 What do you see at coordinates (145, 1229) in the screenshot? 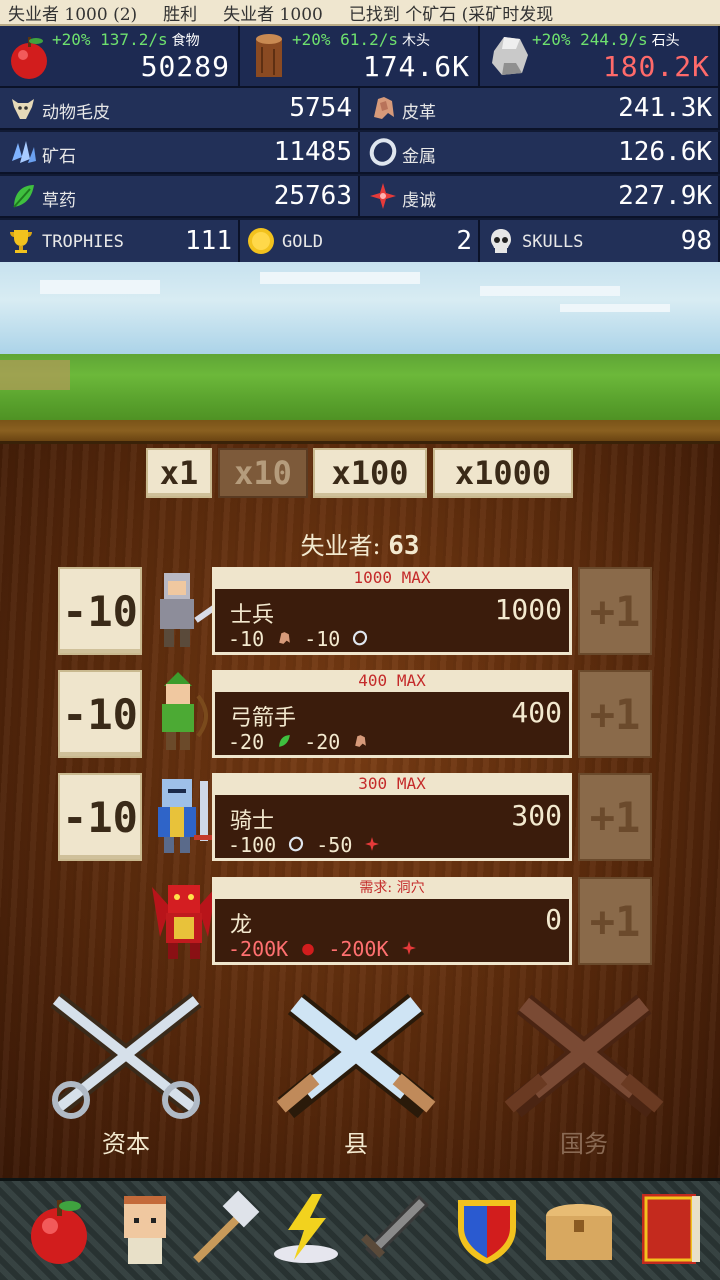
I see `villager-icon` at bounding box center [145, 1229].